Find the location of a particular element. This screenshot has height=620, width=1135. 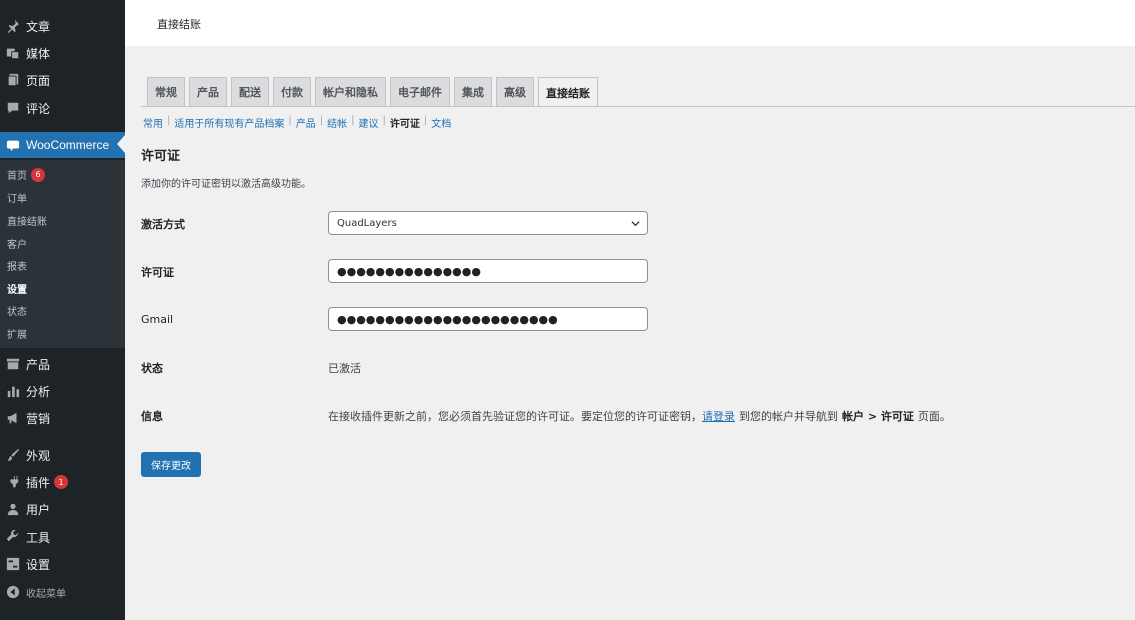

submenu-extensions: 扩展 is located at coordinates (17, 333).